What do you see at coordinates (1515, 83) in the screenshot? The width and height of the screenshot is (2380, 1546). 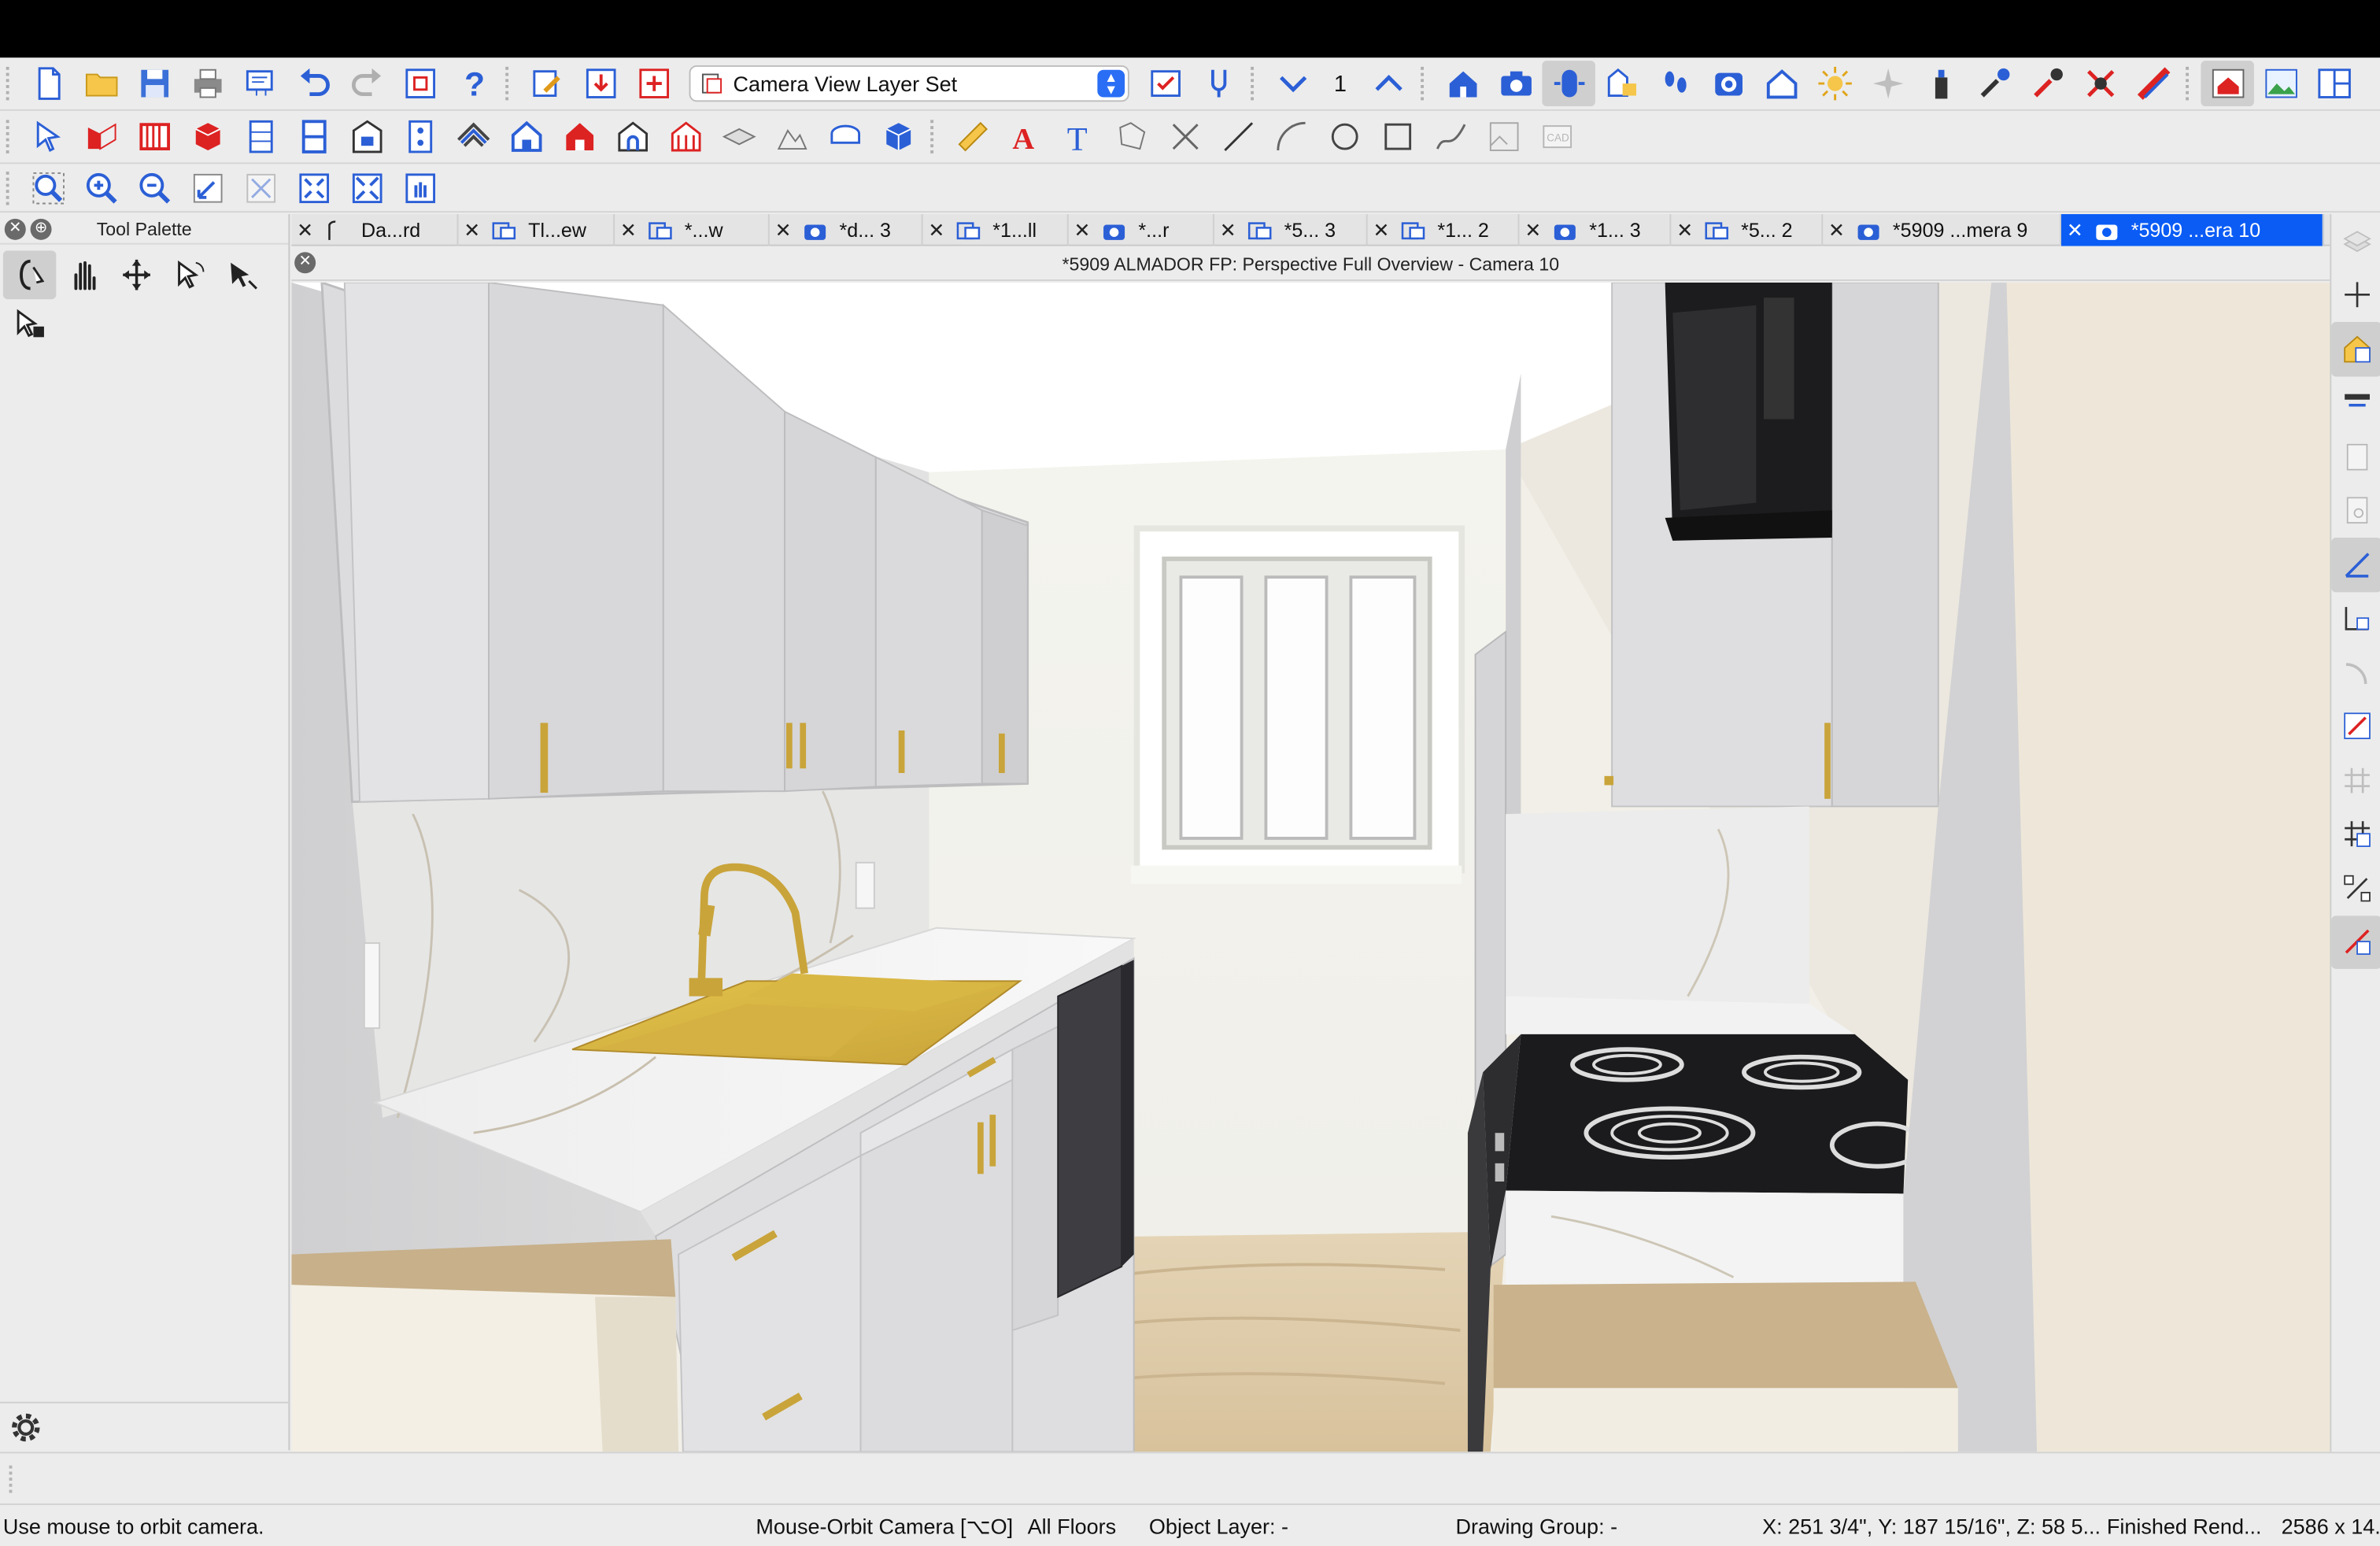 I see `camera-icon` at bounding box center [1515, 83].